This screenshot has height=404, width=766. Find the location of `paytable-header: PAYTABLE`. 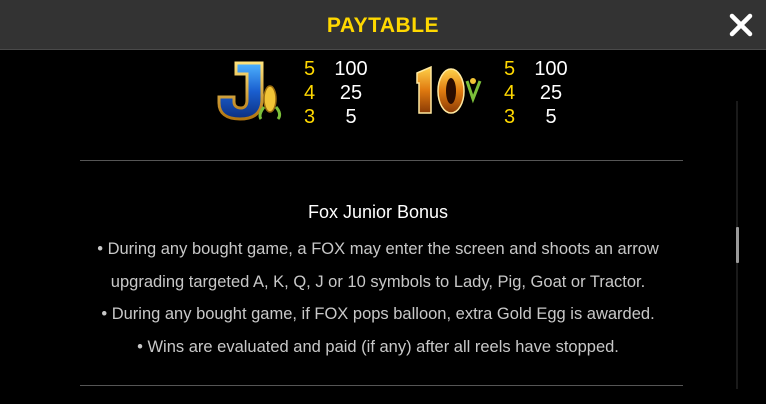

paytable-header: PAYTABLE is located at coordinates (383, 25).